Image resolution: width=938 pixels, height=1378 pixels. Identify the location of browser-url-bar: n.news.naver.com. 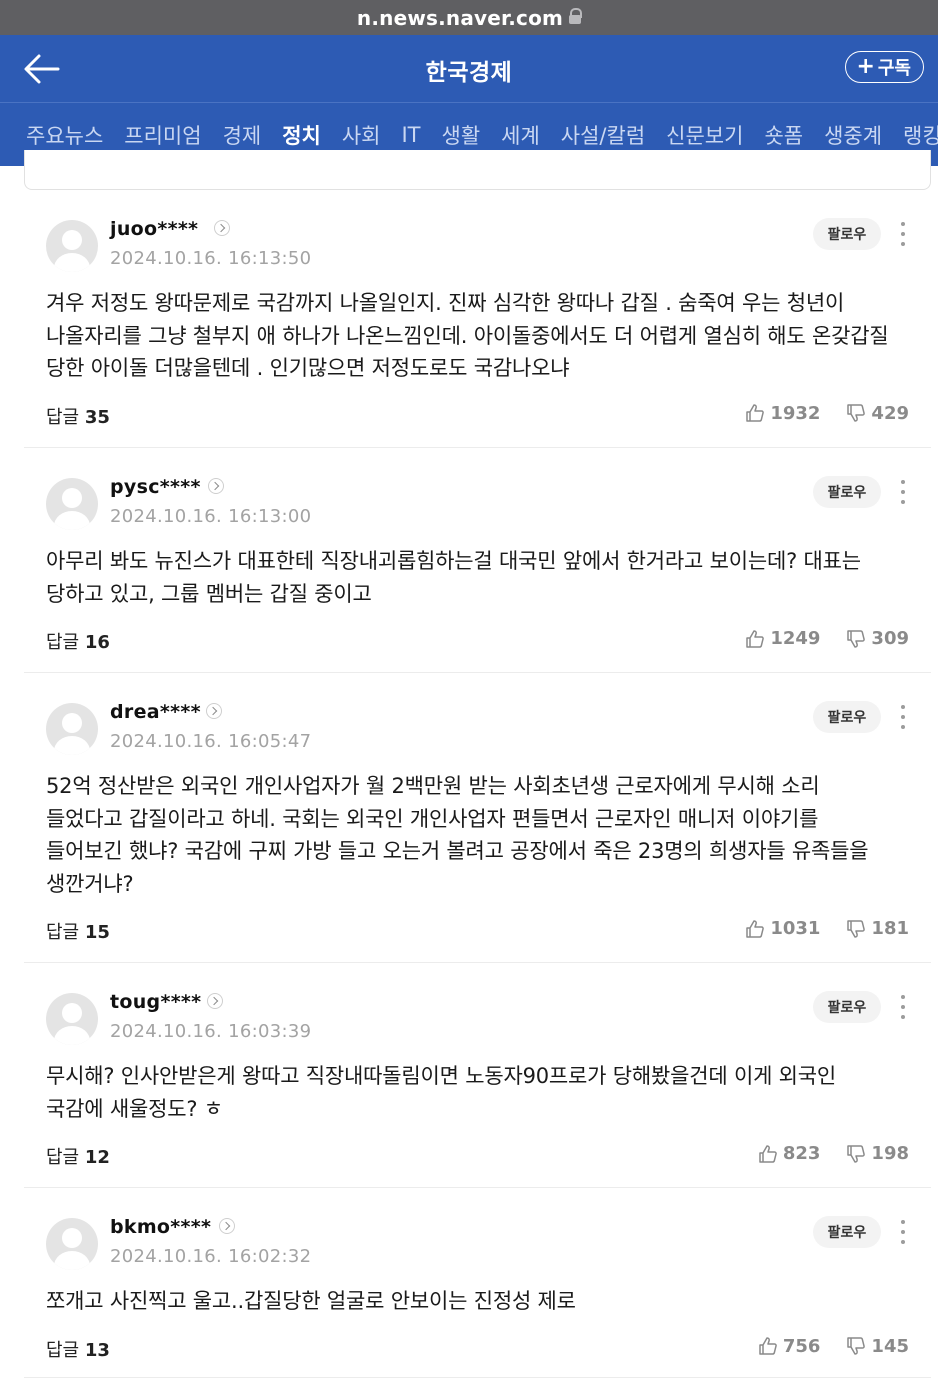
(469, 17).